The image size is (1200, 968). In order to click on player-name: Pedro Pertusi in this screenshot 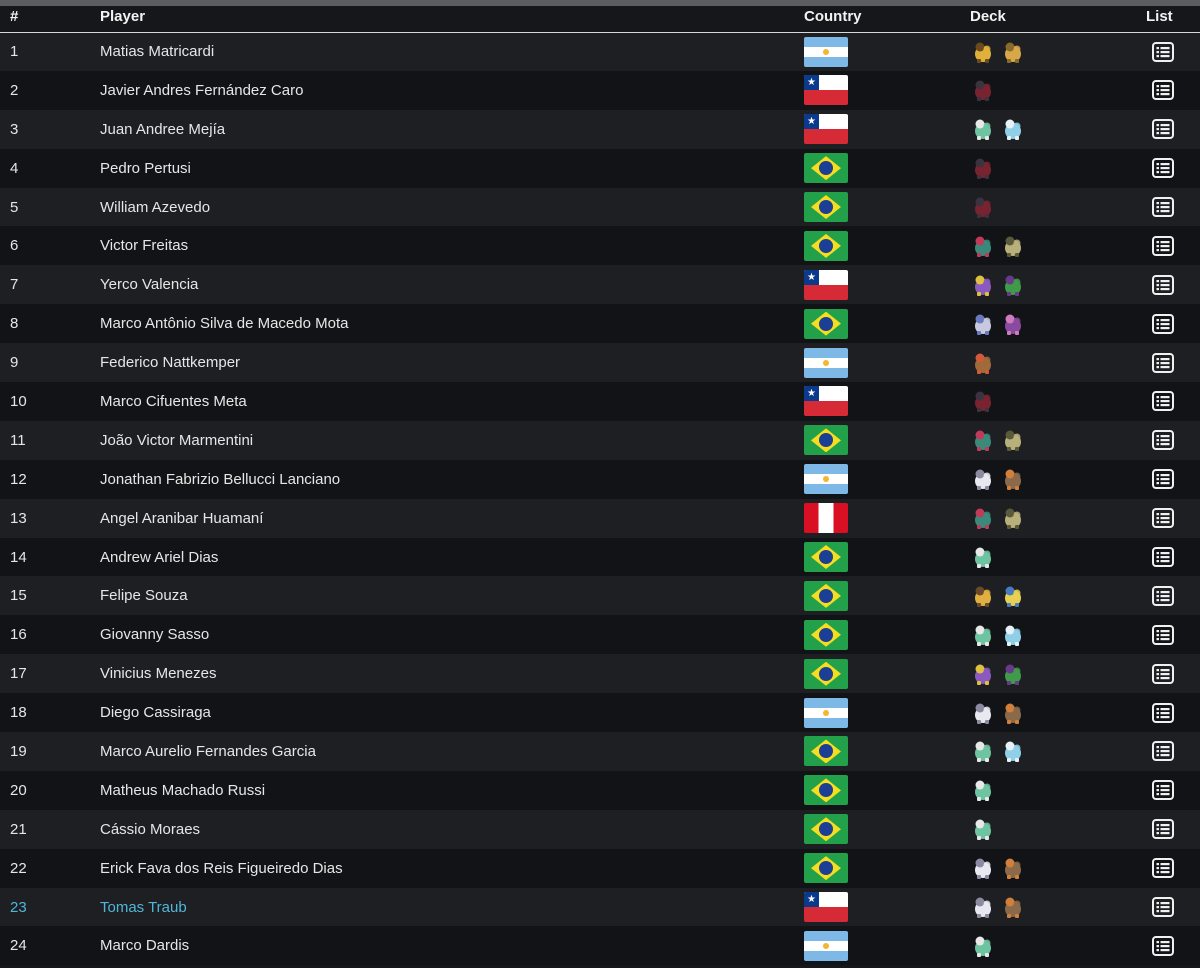, I will do `click(452, 168)`.